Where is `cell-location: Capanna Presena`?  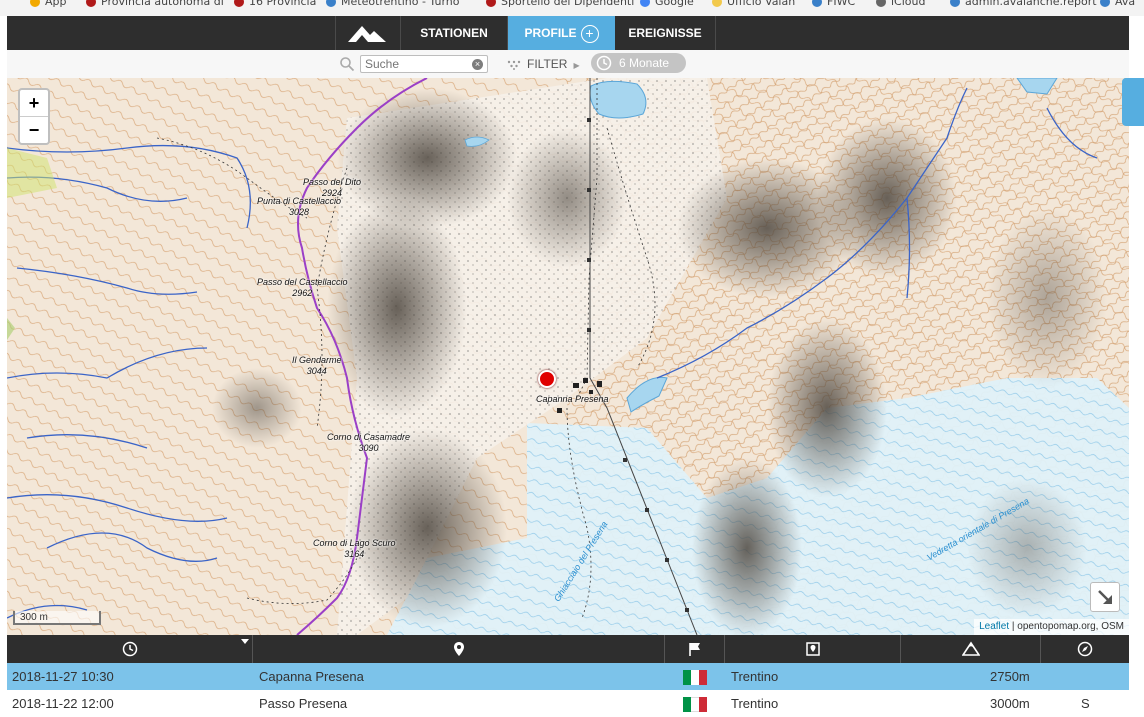
cell-location: Capanna Presena is located at coordinates (311, 676).